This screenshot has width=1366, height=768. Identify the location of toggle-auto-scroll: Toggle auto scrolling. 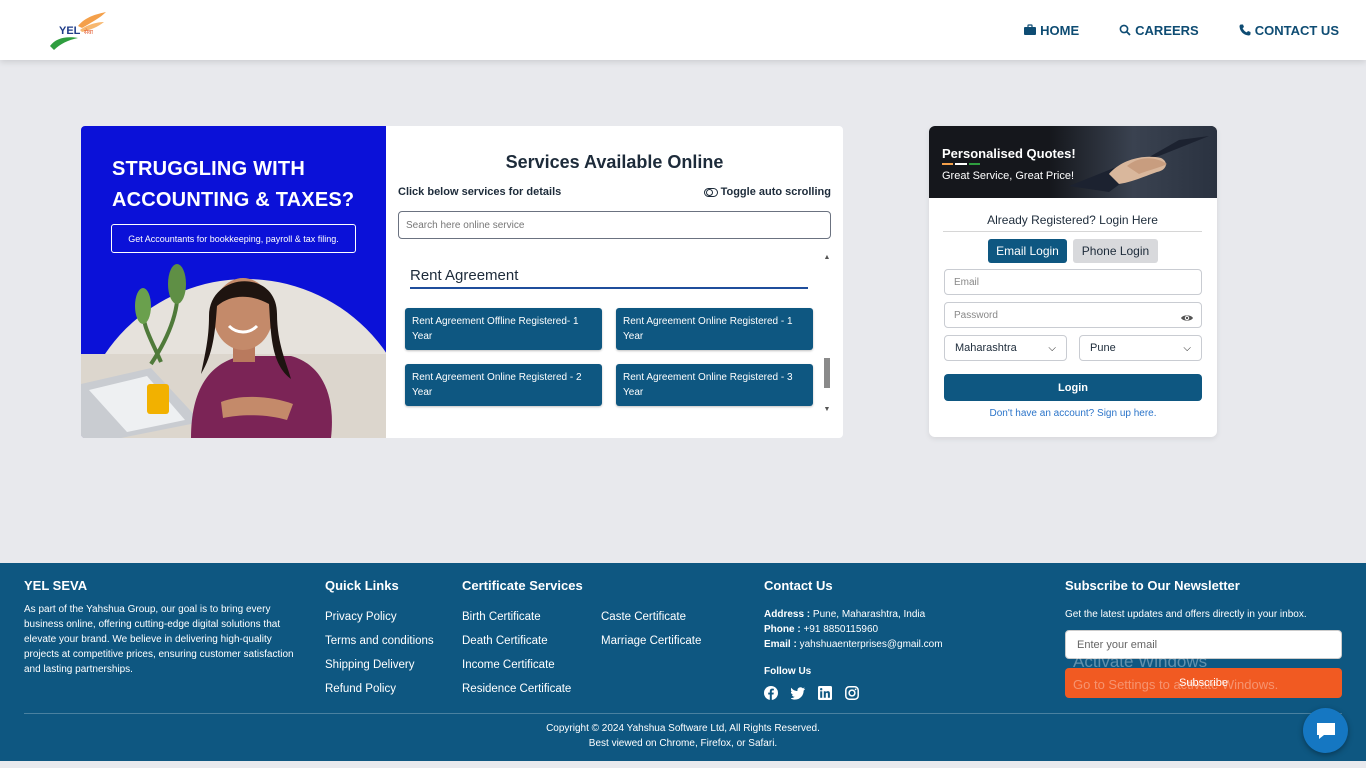
(767, 192).